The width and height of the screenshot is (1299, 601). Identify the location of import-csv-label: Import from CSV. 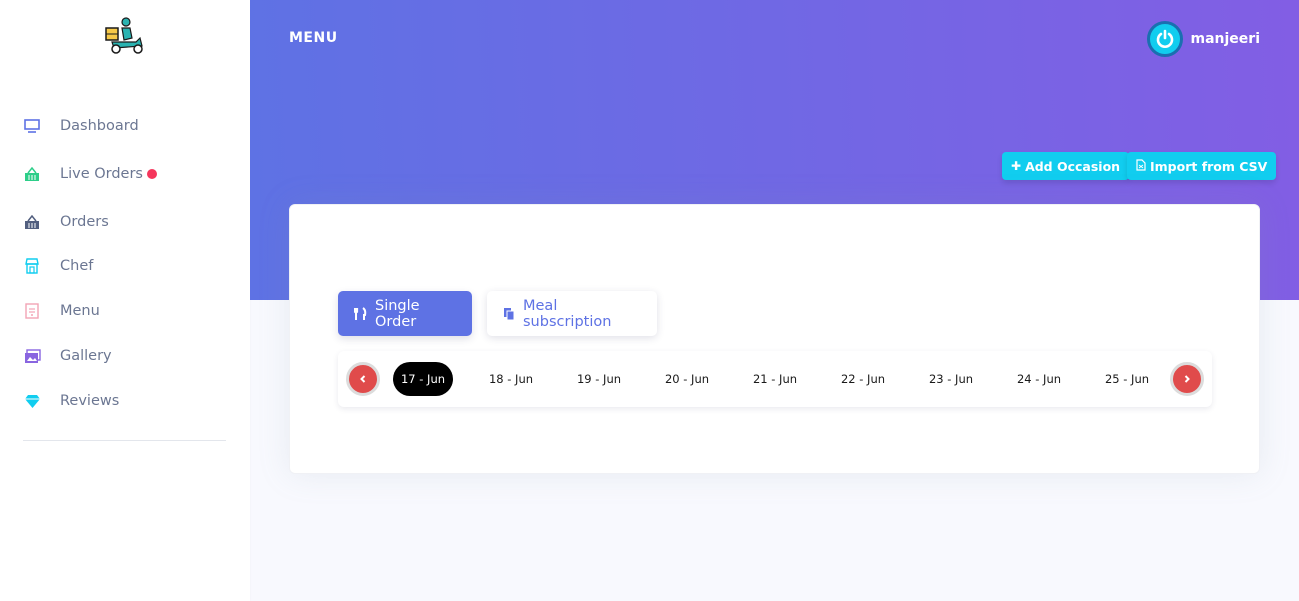
(1209, 166).